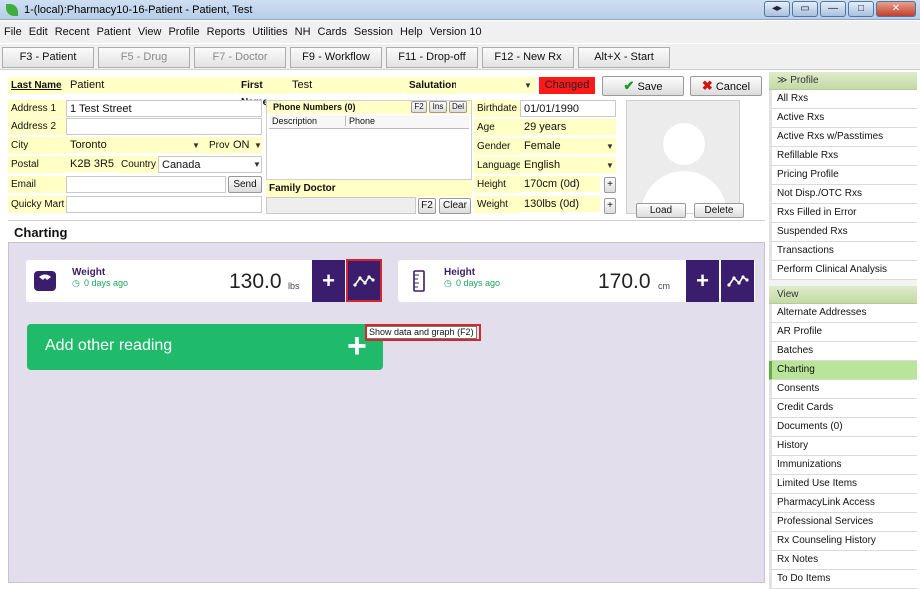 This screenshot has height=589, width=920. What do you see at coordinates (843, 137) in the screenshot?
I see `sidebar-item-active-rxs-passtimes: Active Rxs w/Passtimes` at bounding box center [843, 137].